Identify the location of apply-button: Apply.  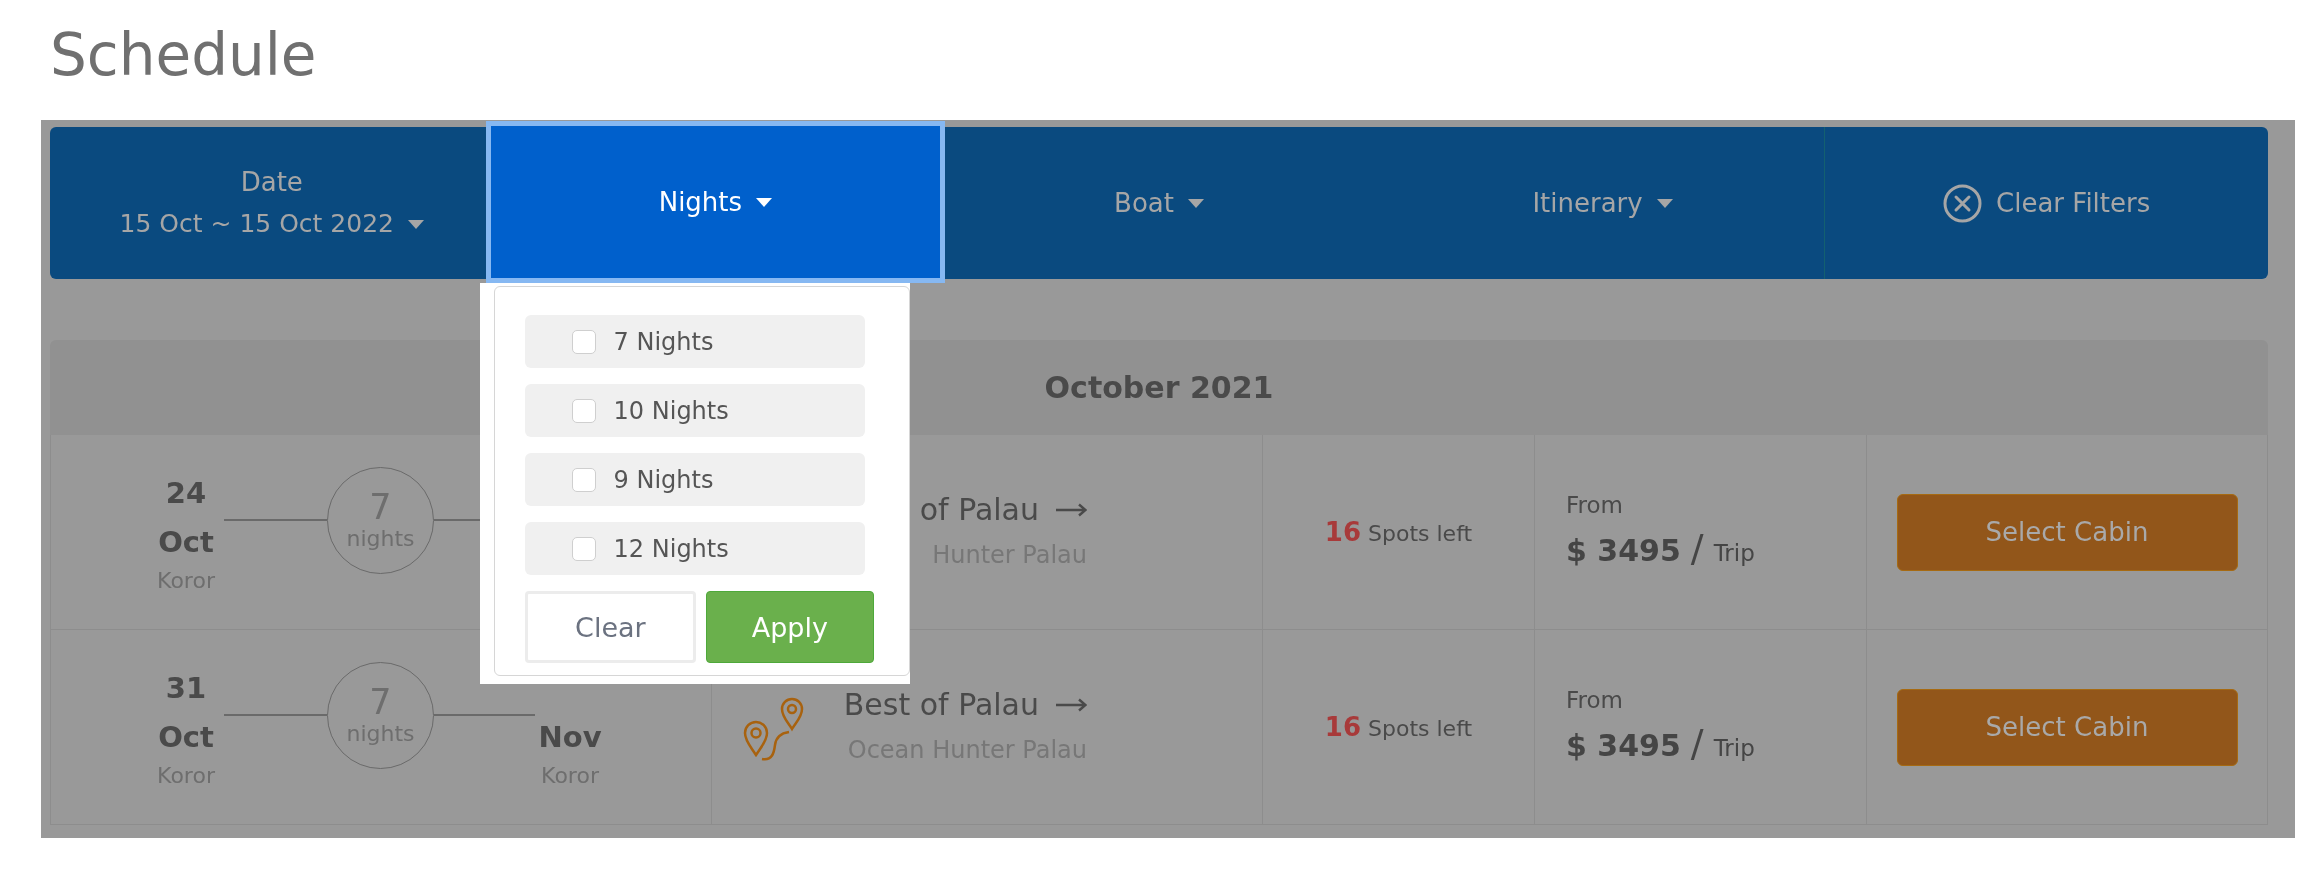
(790, 627).